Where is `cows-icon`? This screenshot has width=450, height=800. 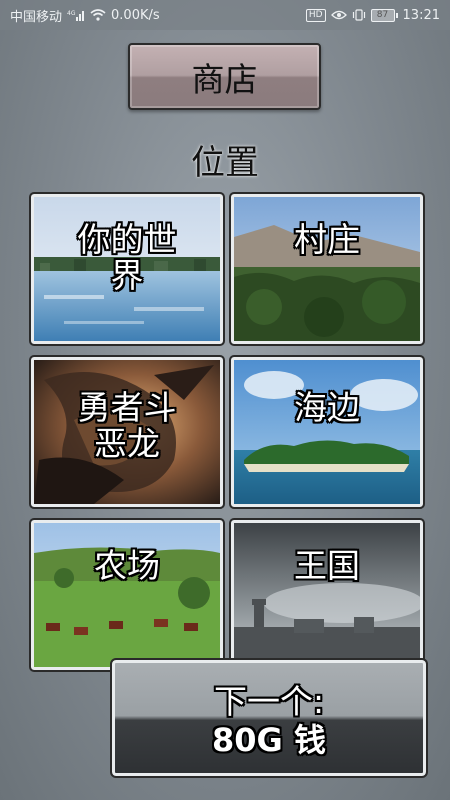
cows-icon is located at coordinates (127, 595).